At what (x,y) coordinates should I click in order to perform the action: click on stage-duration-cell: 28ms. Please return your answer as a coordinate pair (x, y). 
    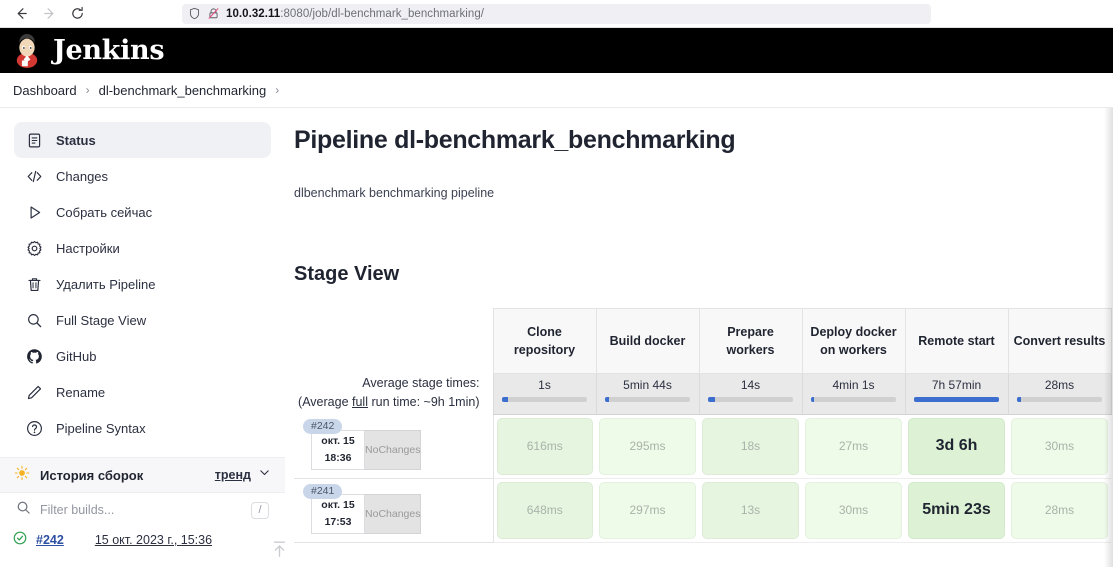
    Looking at the image, I should click on (1059, 510).